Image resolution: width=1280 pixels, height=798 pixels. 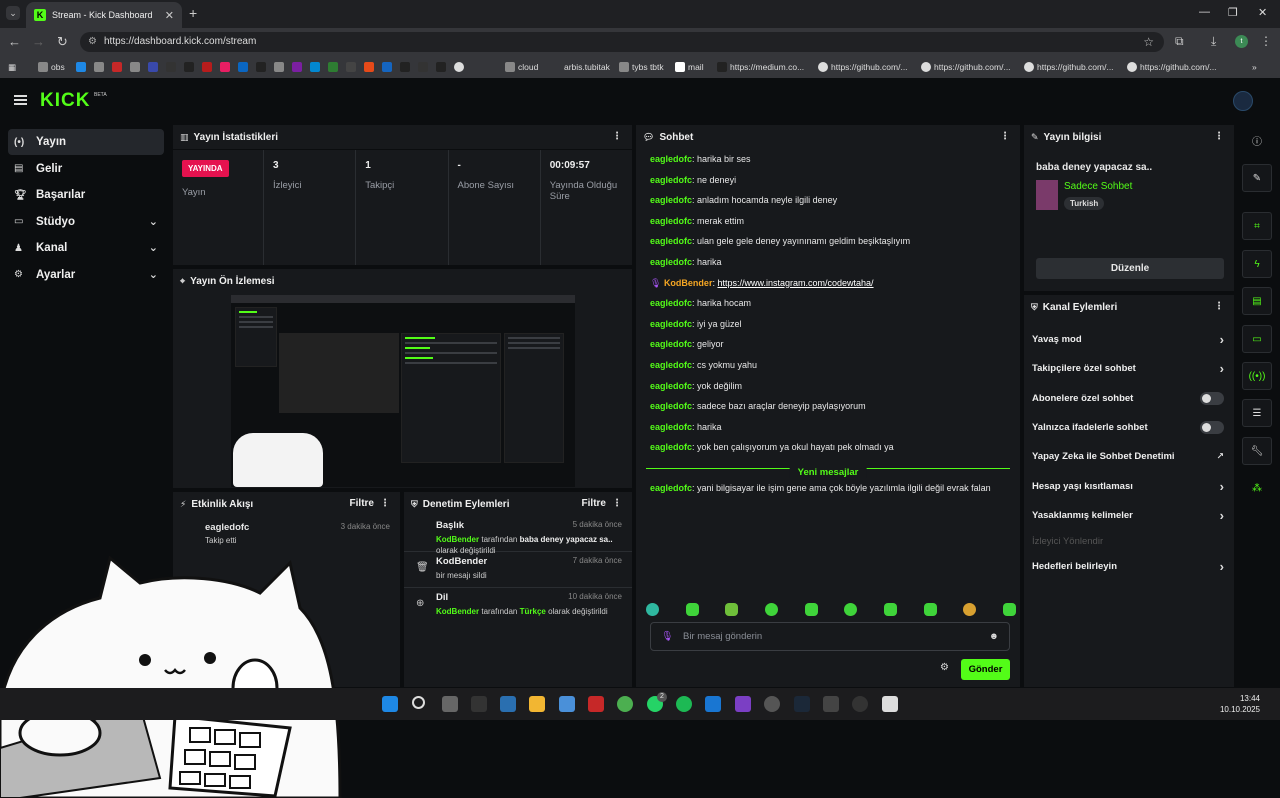 What do you see at coordinates (860, 704) in the screenshot?
I see `app-icon` at bounding box center [860, 704].